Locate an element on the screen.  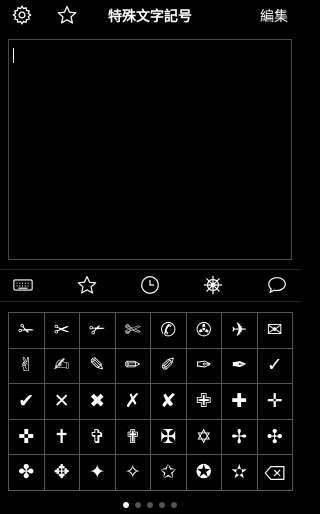
symbol-cell: ✕ is located at coordinates (62, 402).